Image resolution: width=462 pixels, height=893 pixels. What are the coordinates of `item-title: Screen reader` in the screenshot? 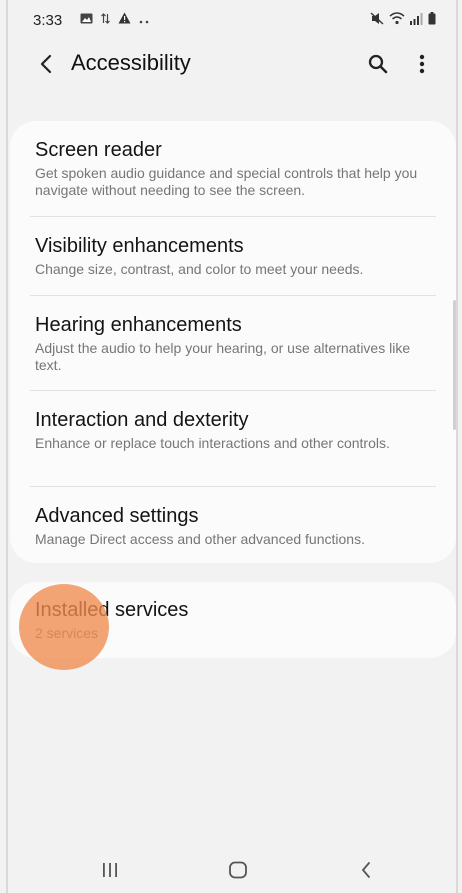 It's located at (98, 150).